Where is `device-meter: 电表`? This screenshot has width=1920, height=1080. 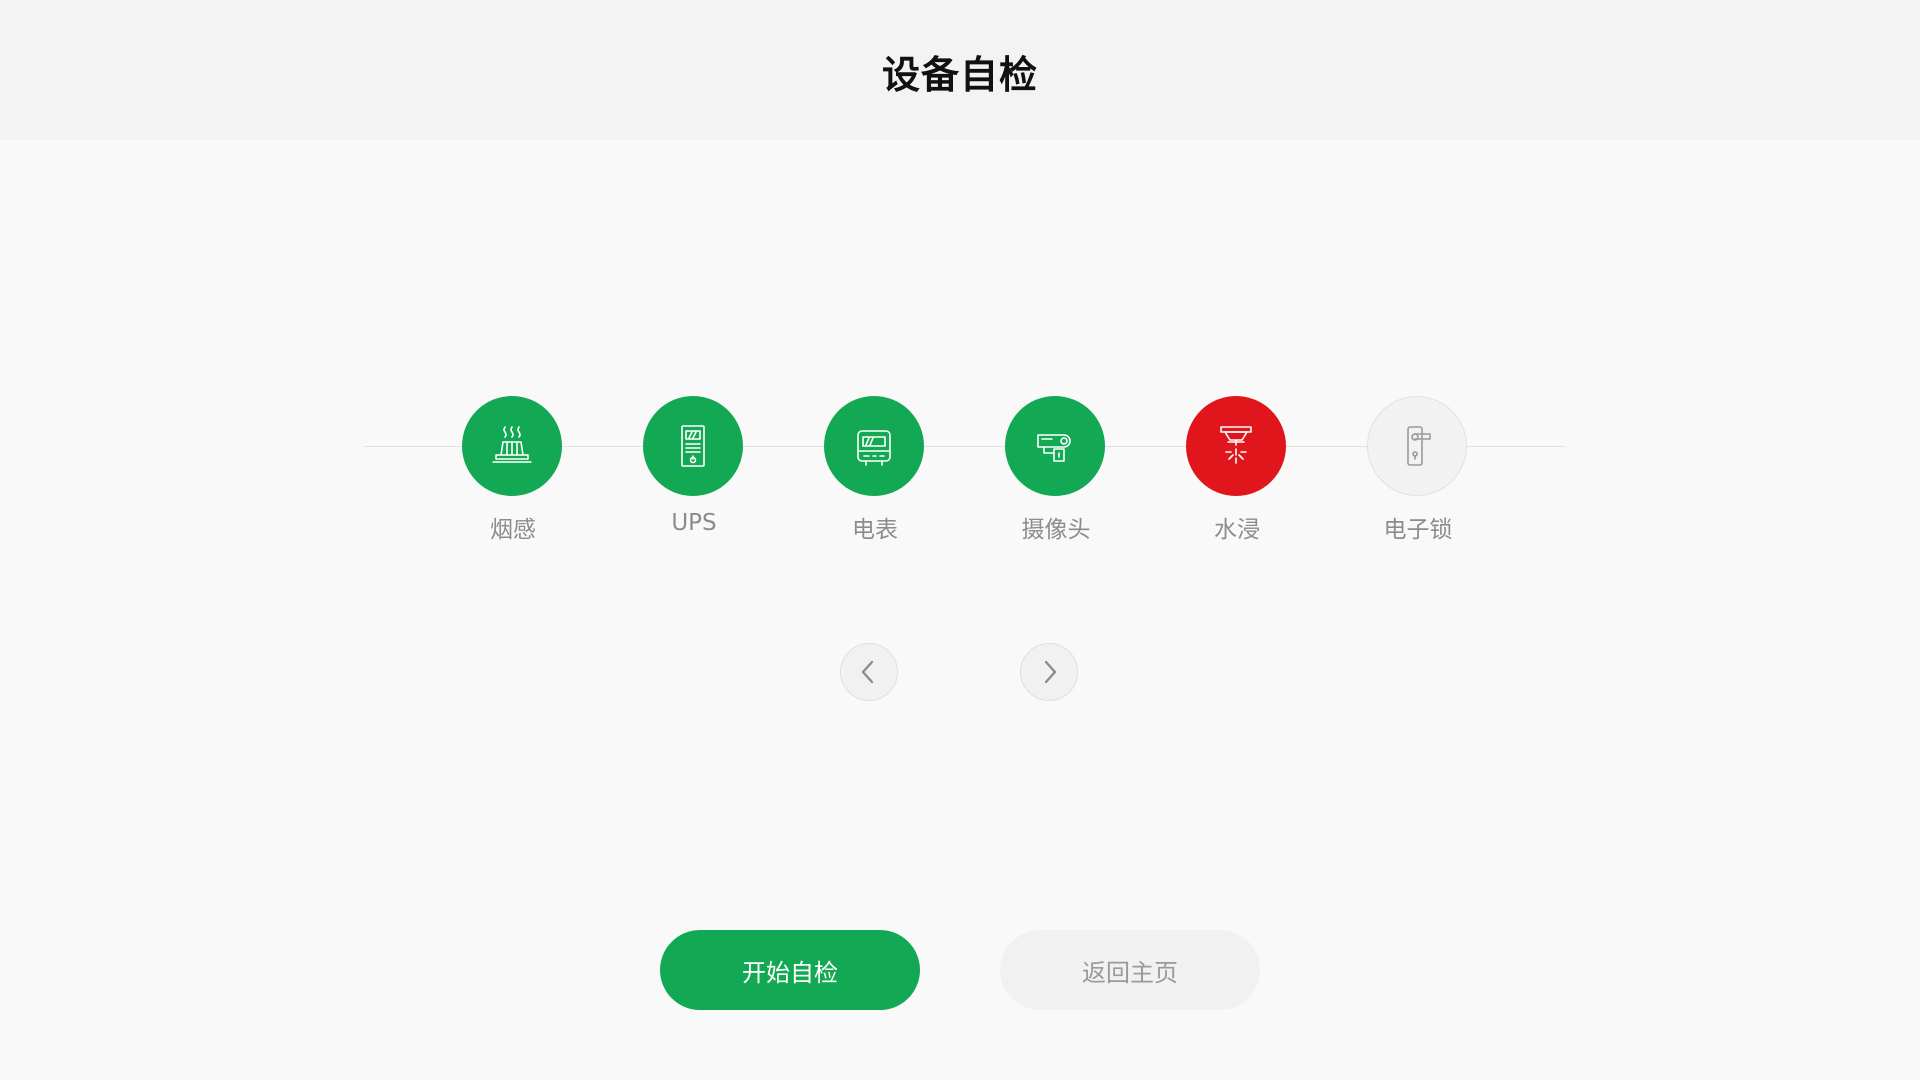 device-meter: 电表 is located at coordinates (875, 469).